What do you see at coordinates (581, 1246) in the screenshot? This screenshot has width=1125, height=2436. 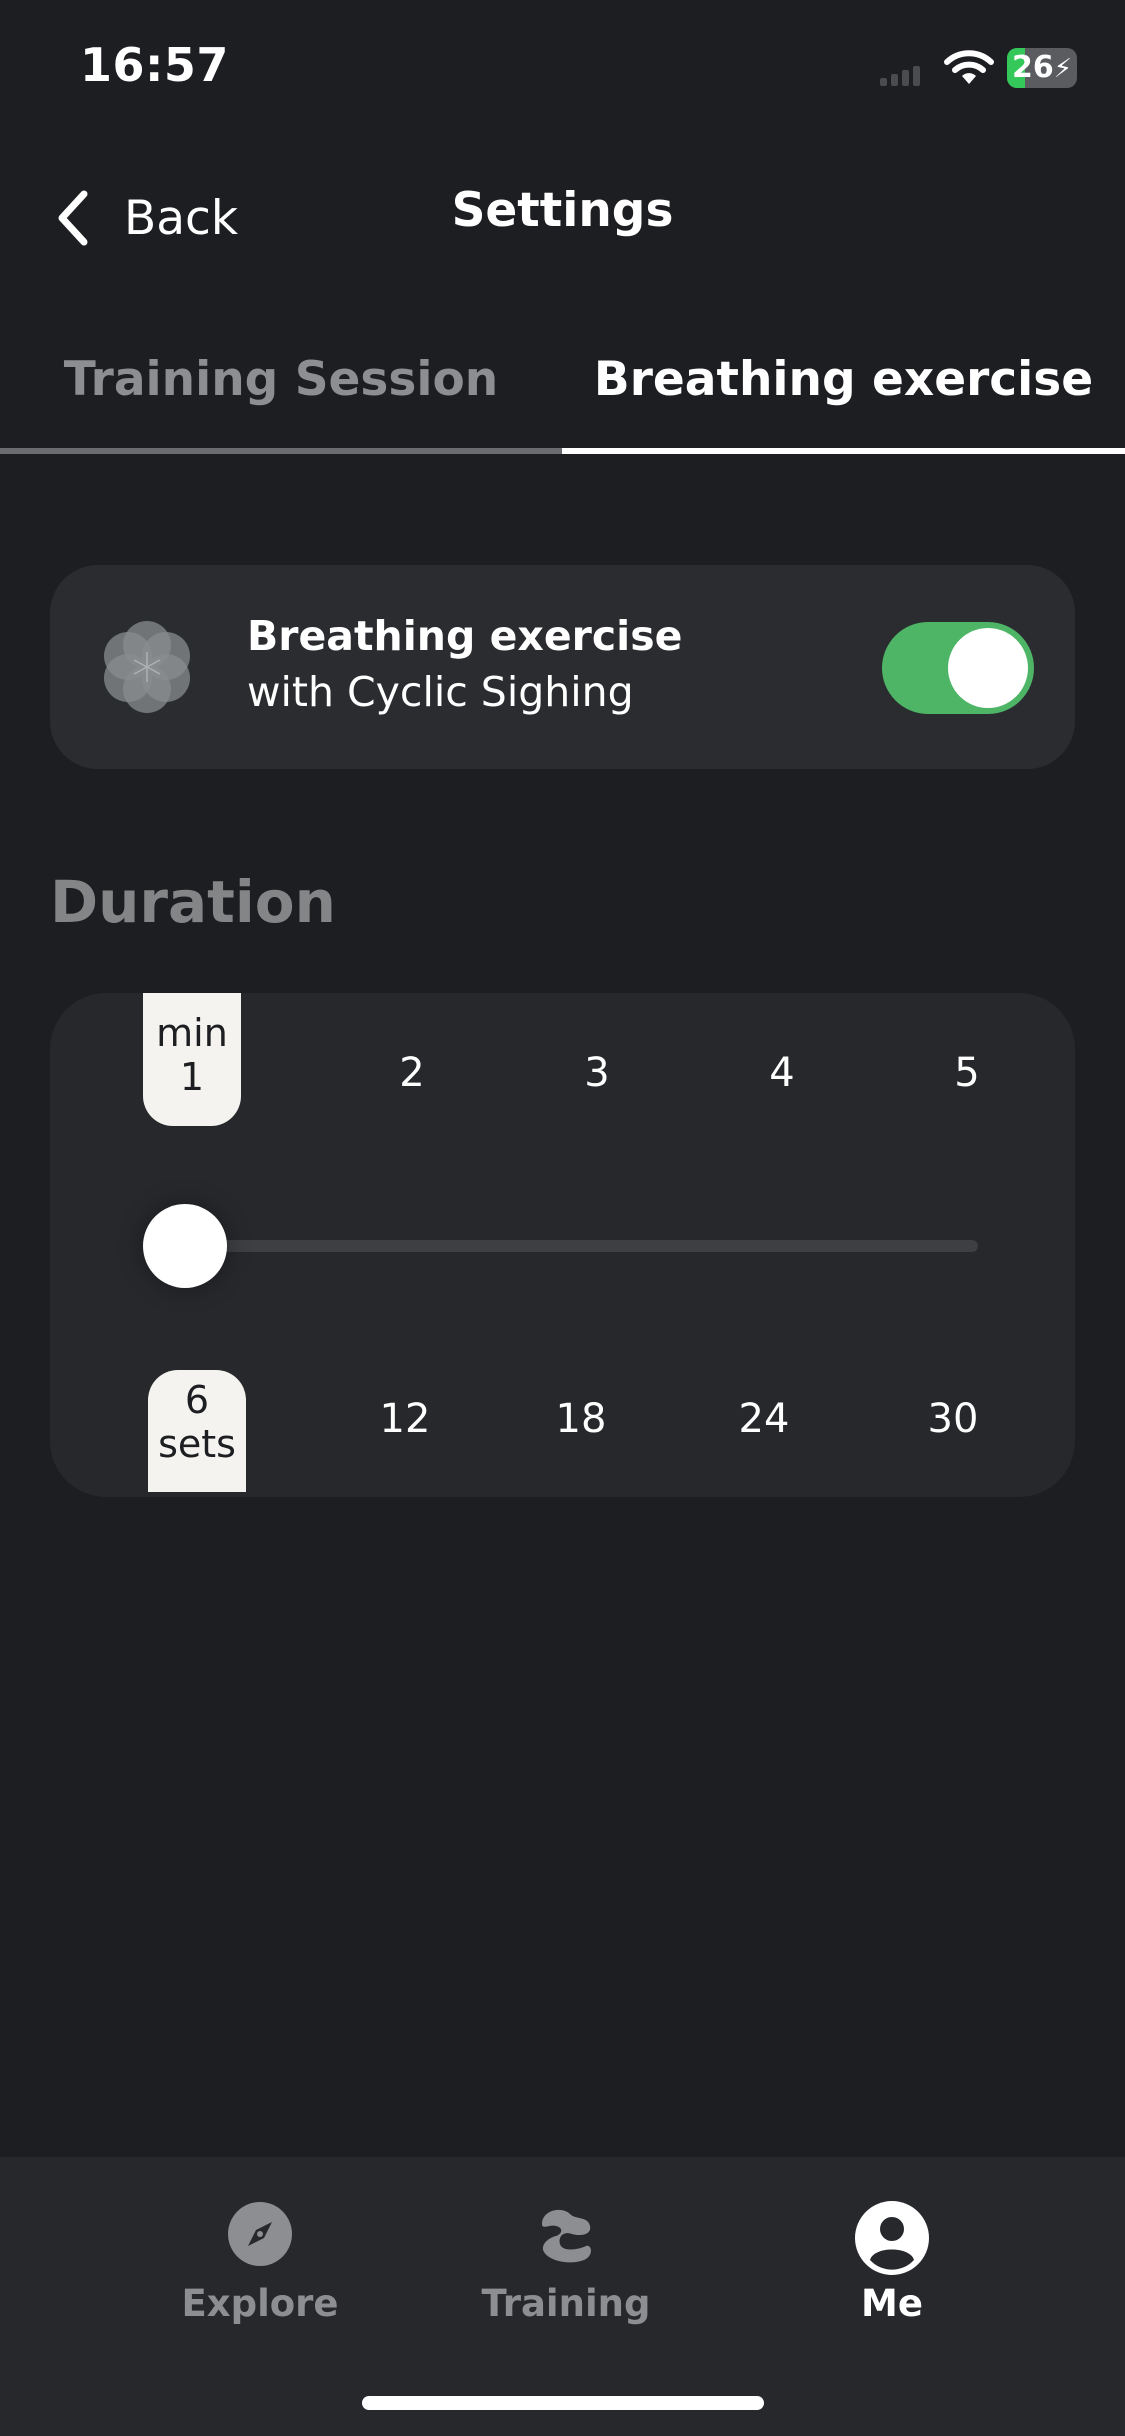 I see `duration-slider-track` at bounding box center [581, 1246].